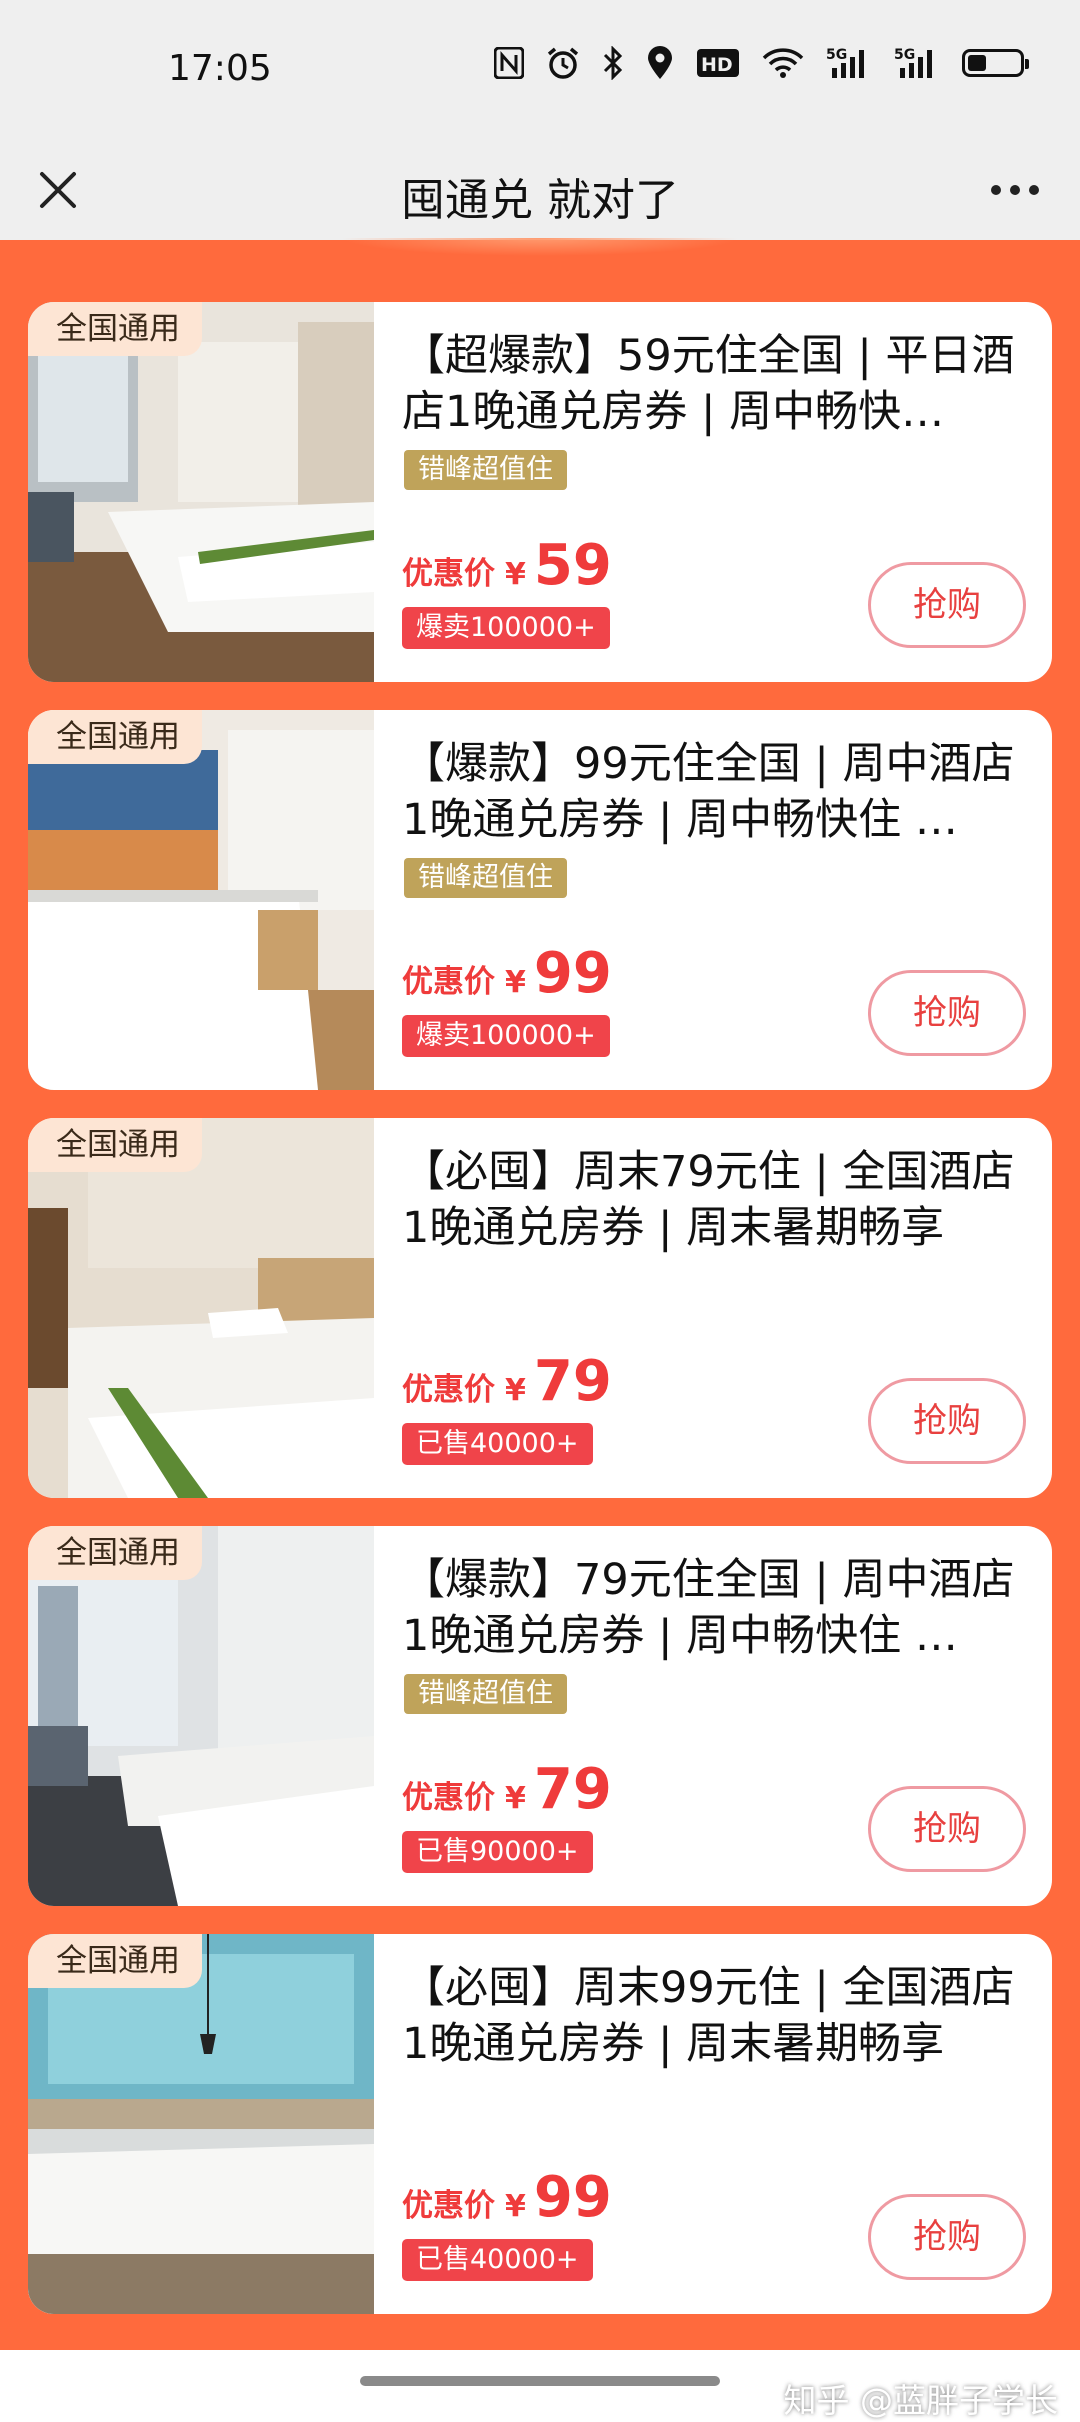 The height and width of the screenshot is (2422, 1080). I want to click on nav-bar: 囤通兑 就对了, so click(540, 190).